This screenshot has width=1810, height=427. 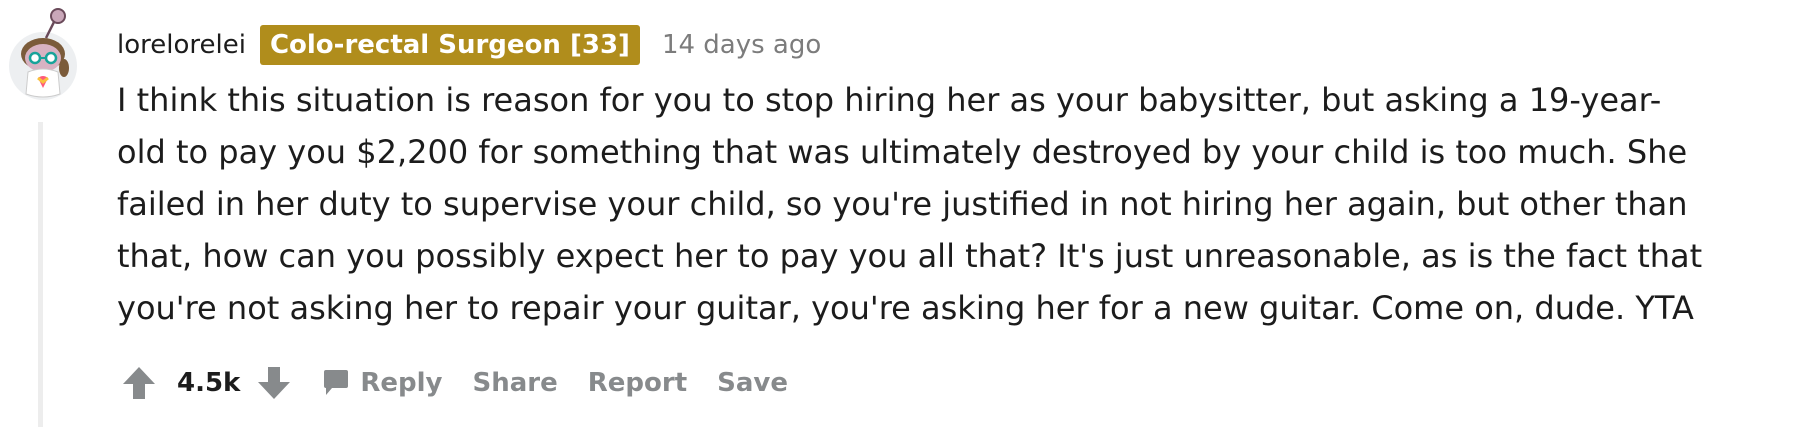 I want to click on arrow-up-icon, so click(x=139, y=383).